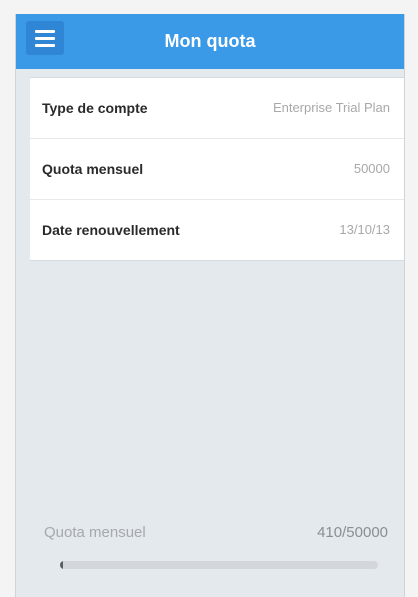 The image size is (418, 597). Describe the element at coordinates (364, 229) in the screenshot. I see `renewal-date-value: 13/10/13` at that location.